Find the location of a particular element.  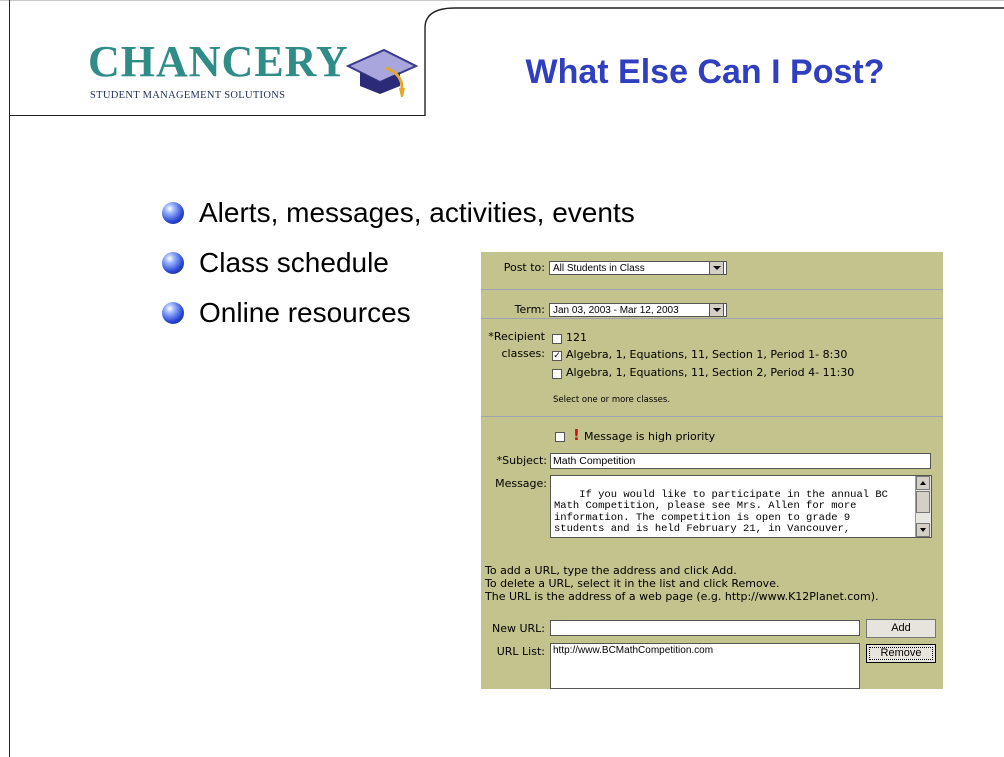

chancery-logo: CHANCERY STUDENT MANAGEMENT SOLUTIONS is located at coordinates (258, 75).